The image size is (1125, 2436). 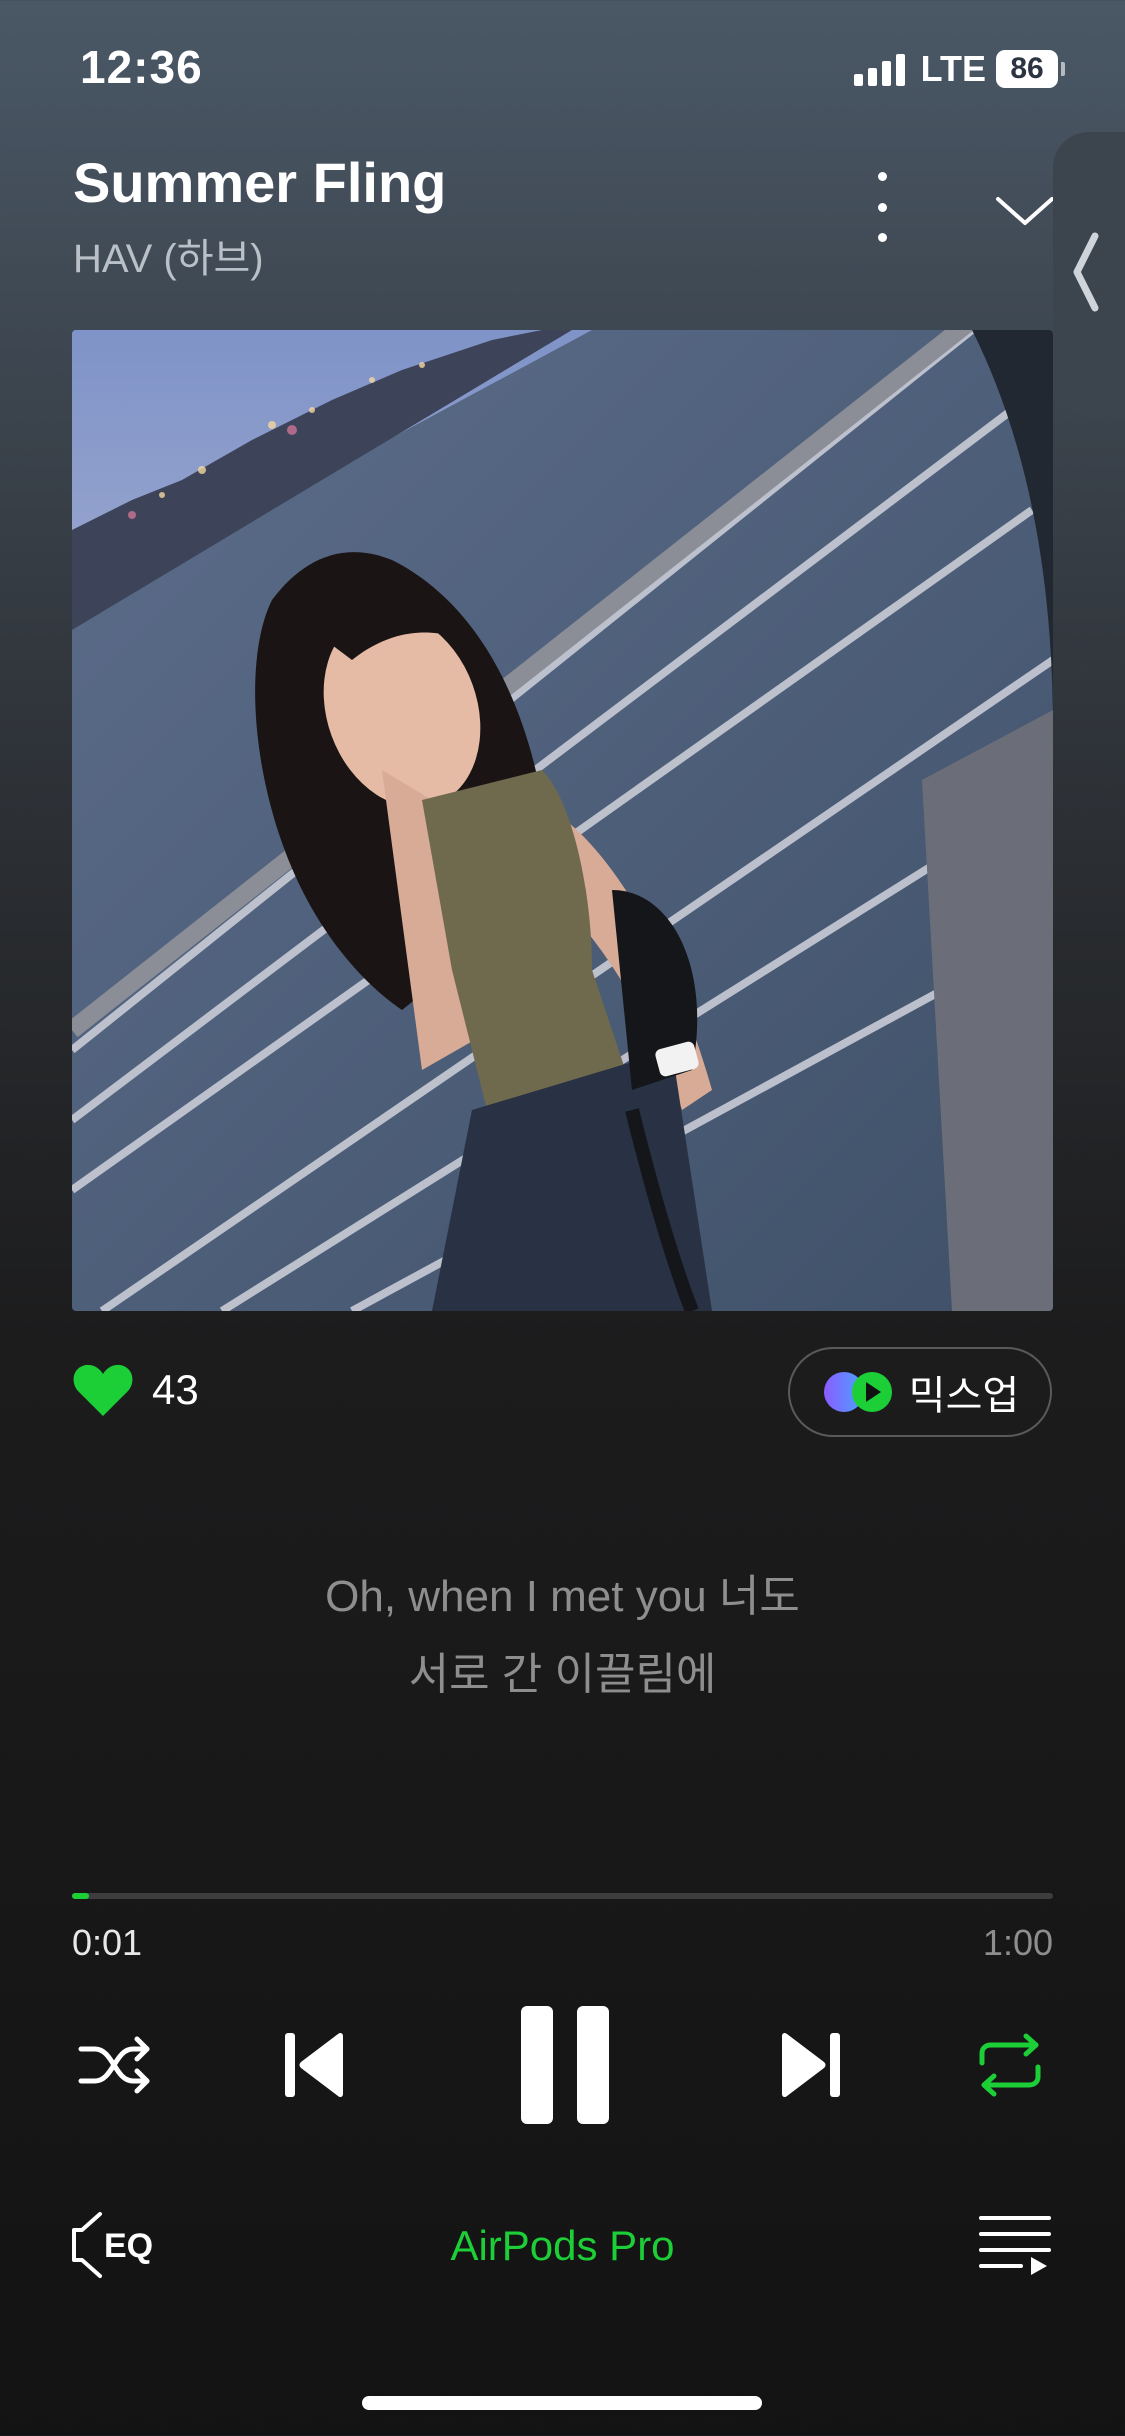 I want to click on mixup-icon, so click(x=857, y=1392).